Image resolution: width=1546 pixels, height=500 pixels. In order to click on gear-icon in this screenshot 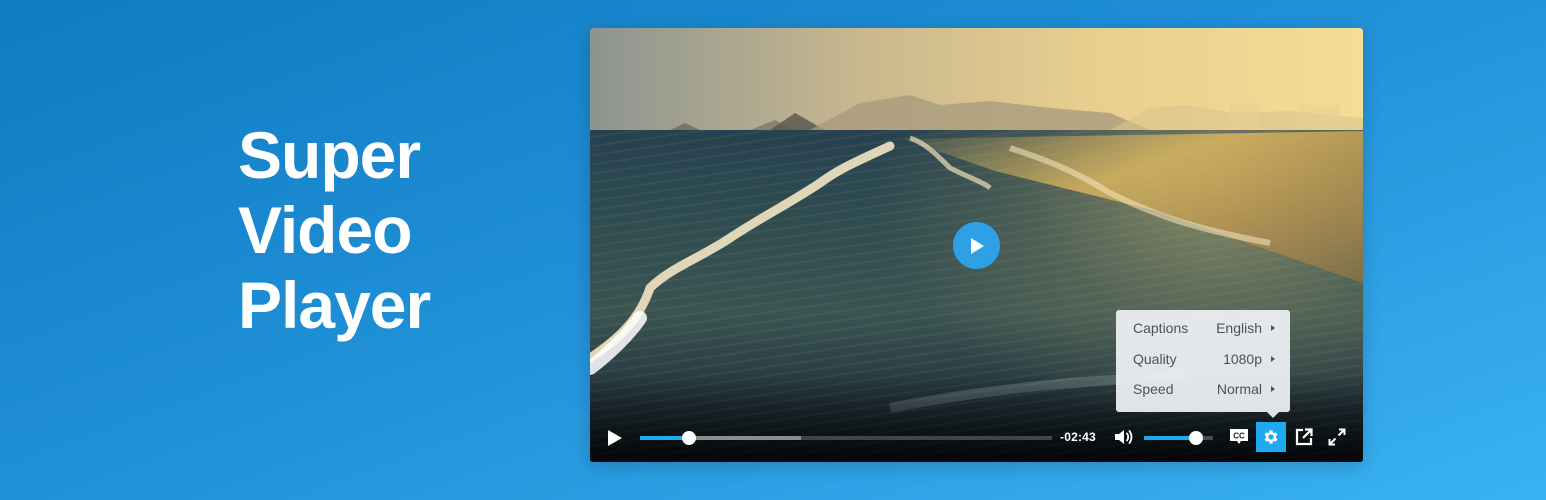, I will do `click(1271, 437)`.